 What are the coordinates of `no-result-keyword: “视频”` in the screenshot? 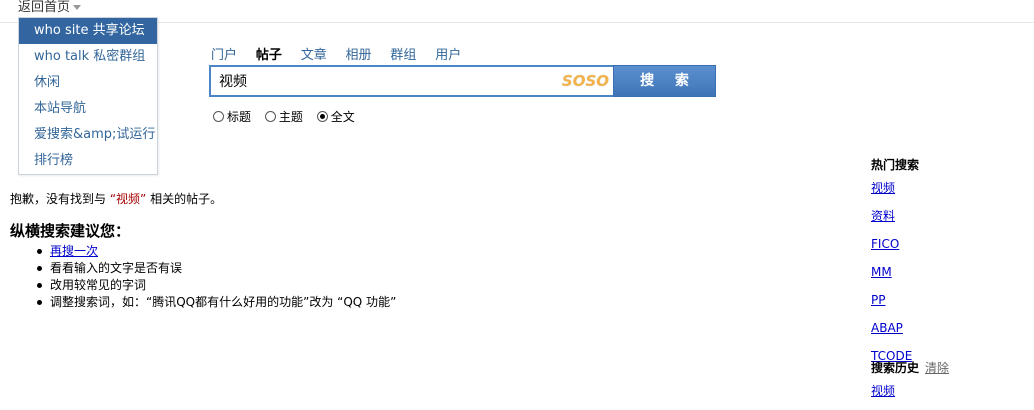 It's located at (128, 199).